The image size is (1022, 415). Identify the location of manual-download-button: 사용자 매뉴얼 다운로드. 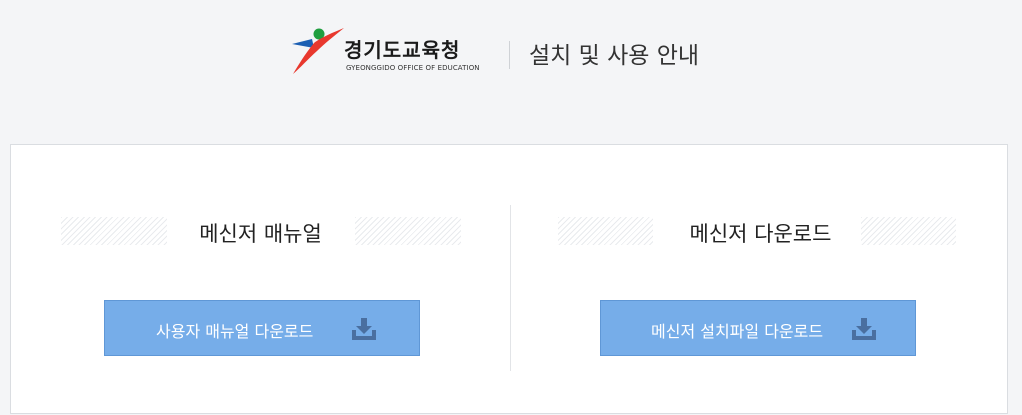
(262, 328).